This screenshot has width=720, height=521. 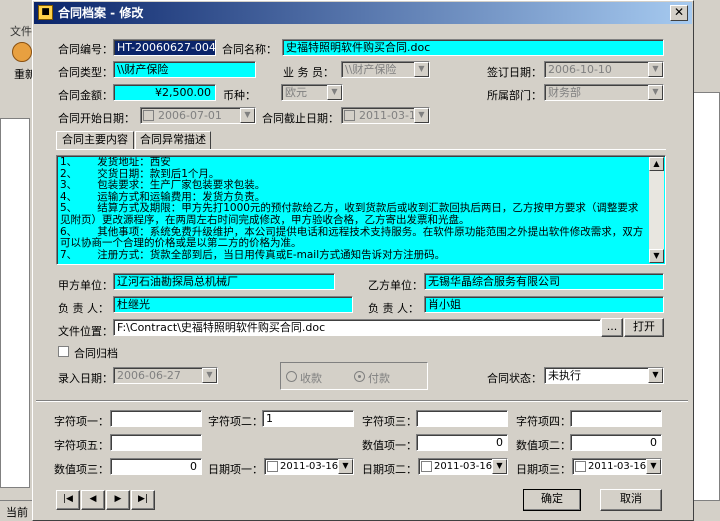 What do you see at coordinates (17, 512) in the screenshot?
I see `status-label: 当前` at bounding box center [17, 512].